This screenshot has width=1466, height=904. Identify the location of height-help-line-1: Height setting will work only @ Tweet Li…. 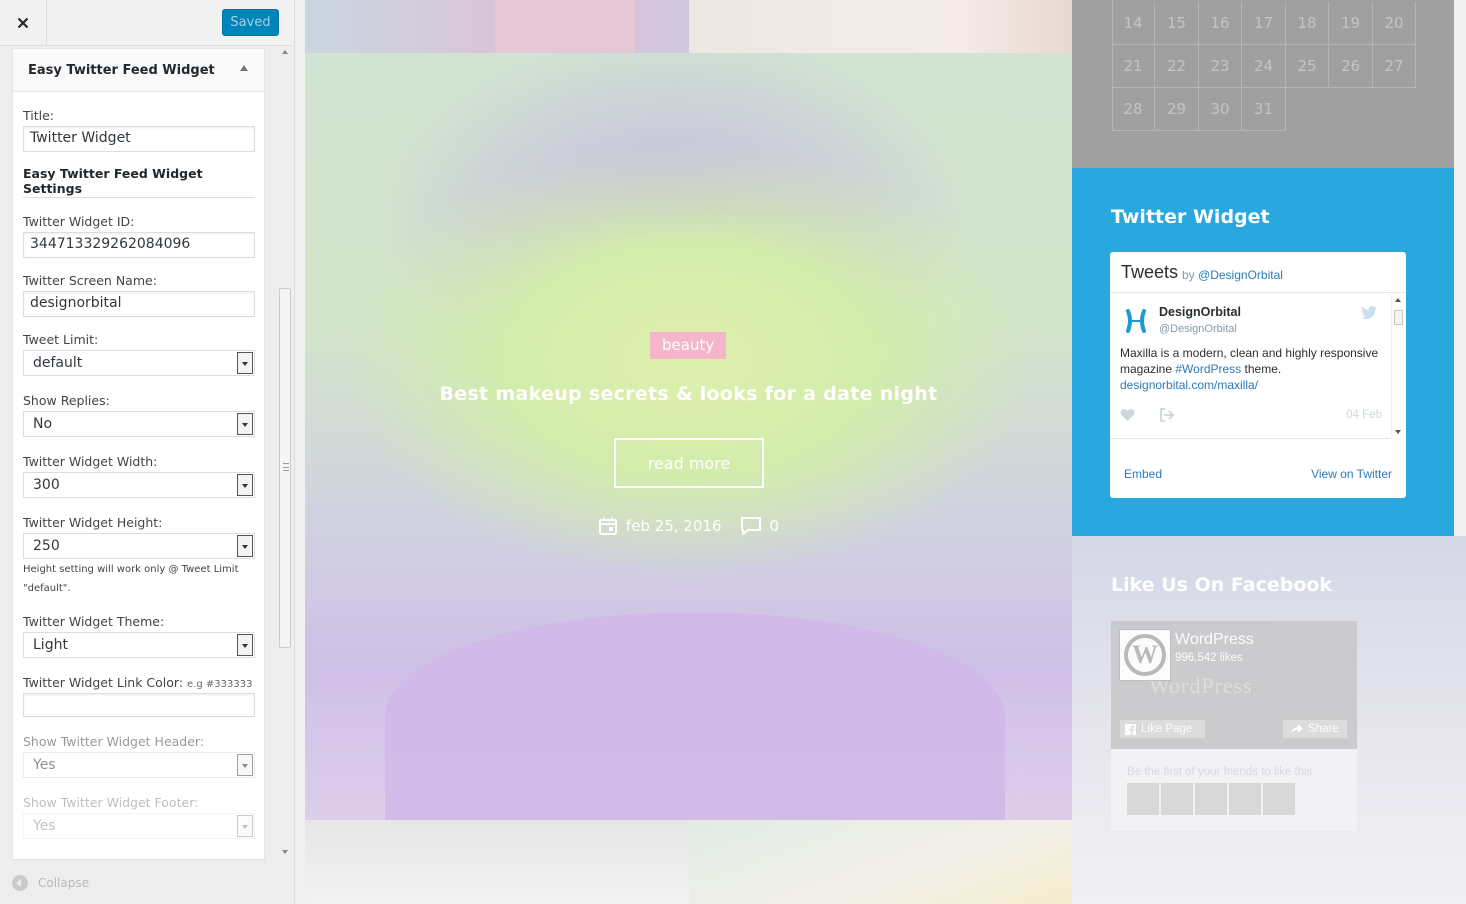
(131, 569).